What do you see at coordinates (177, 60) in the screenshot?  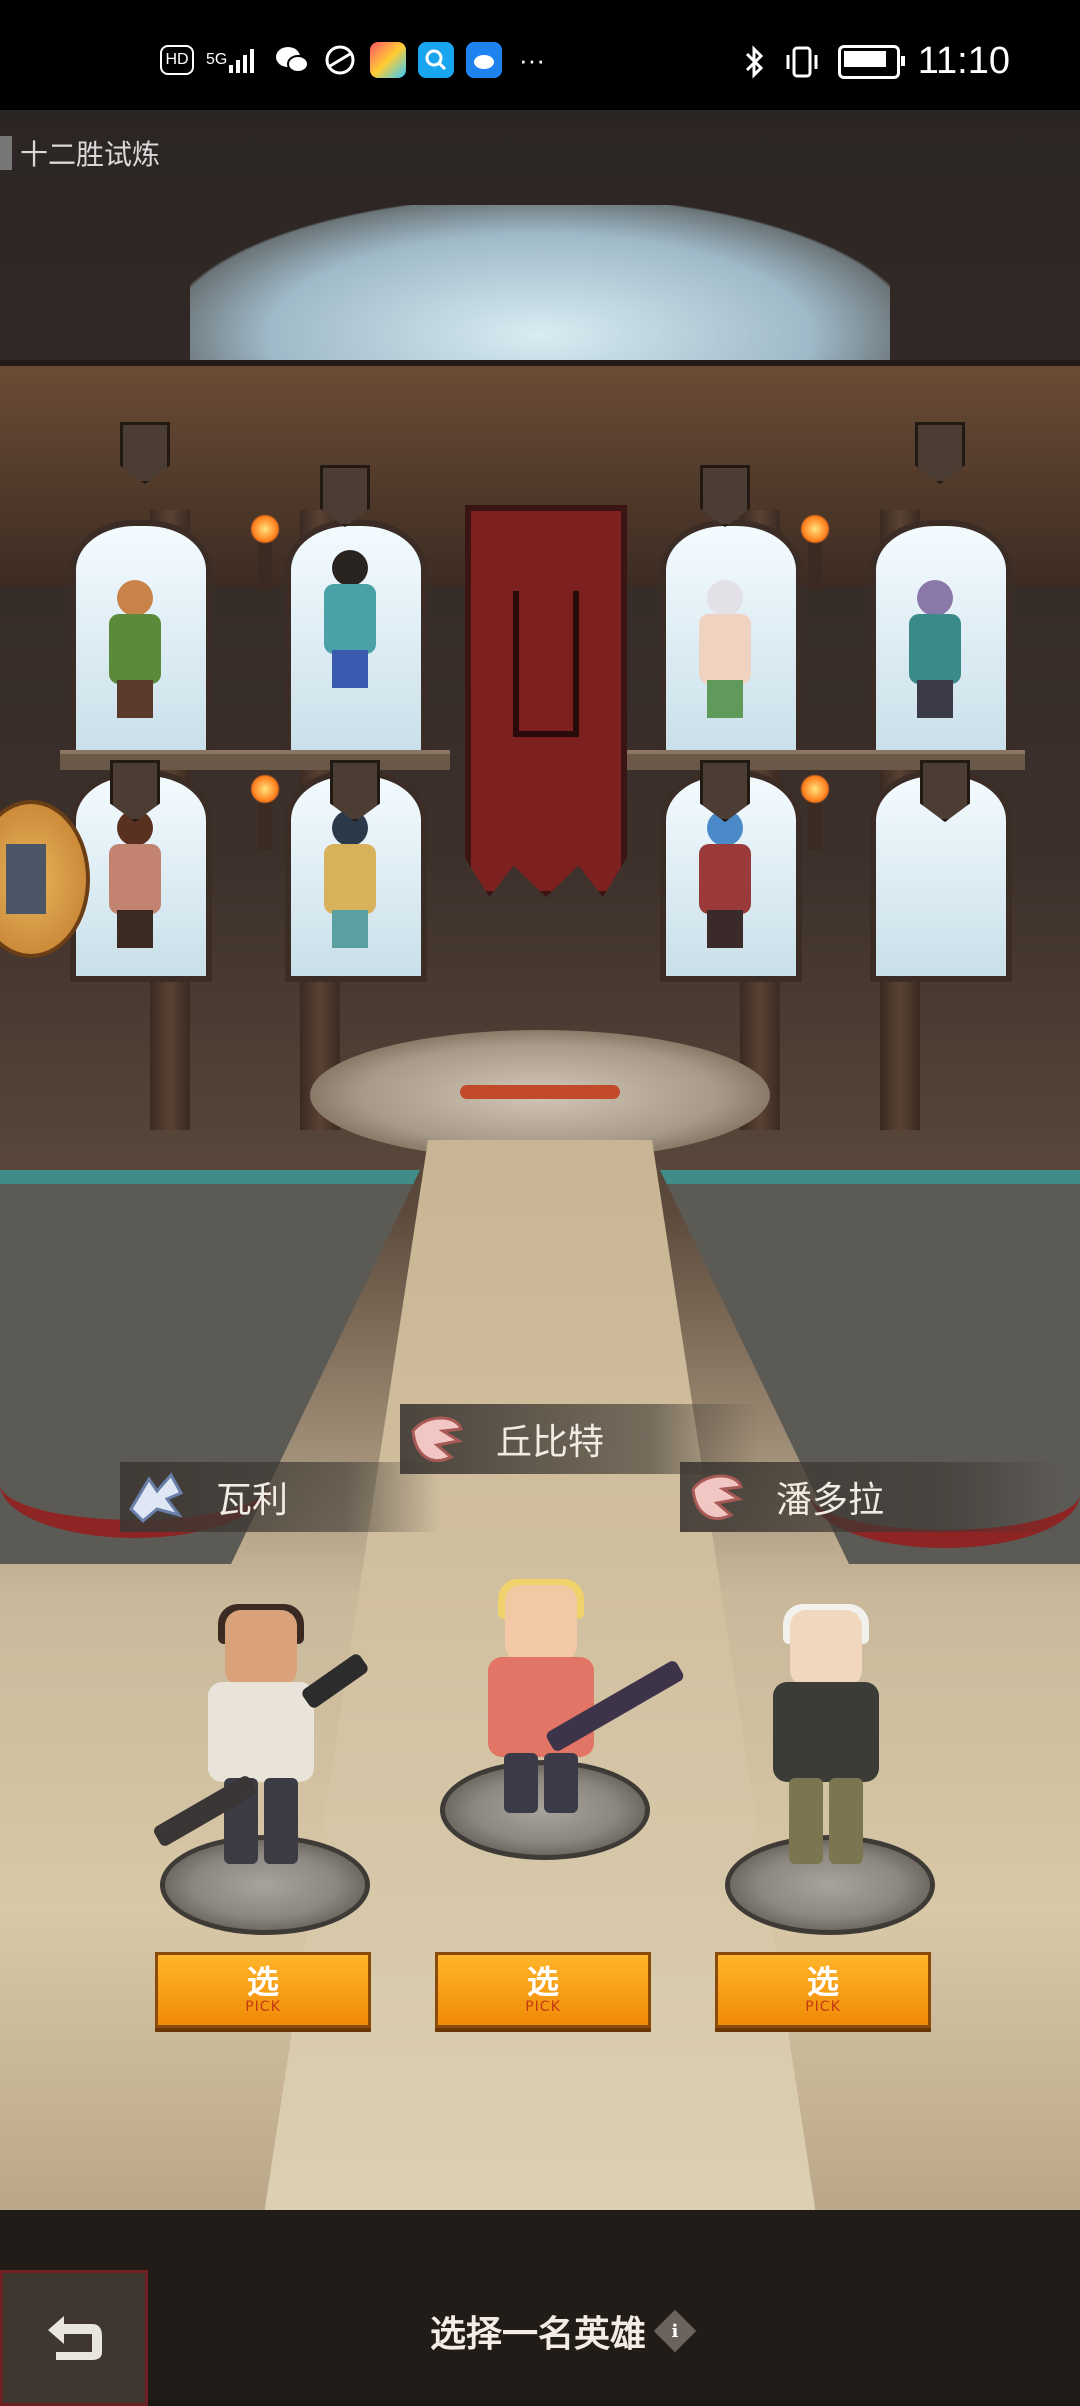 I see `hd-icon: HD` at bounding box center [177, 60].